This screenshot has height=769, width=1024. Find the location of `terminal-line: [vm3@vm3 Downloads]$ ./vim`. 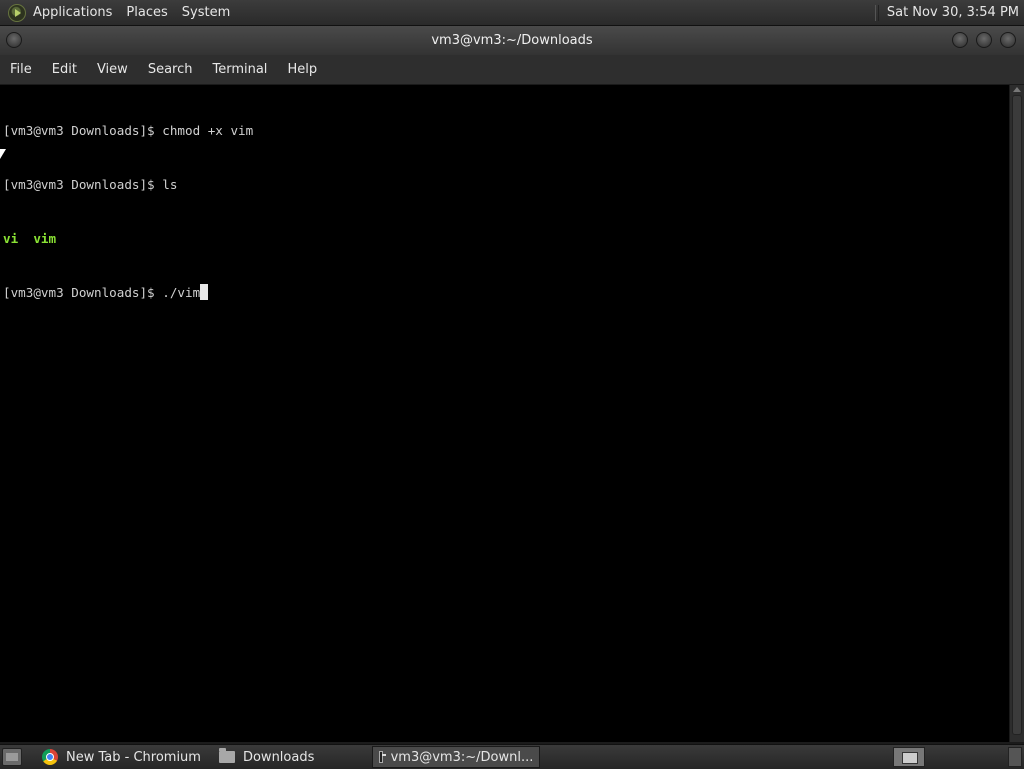

terminal-line: [vm3@vm3 Downloads]$ ./vim is located at coordinates (128, 293).